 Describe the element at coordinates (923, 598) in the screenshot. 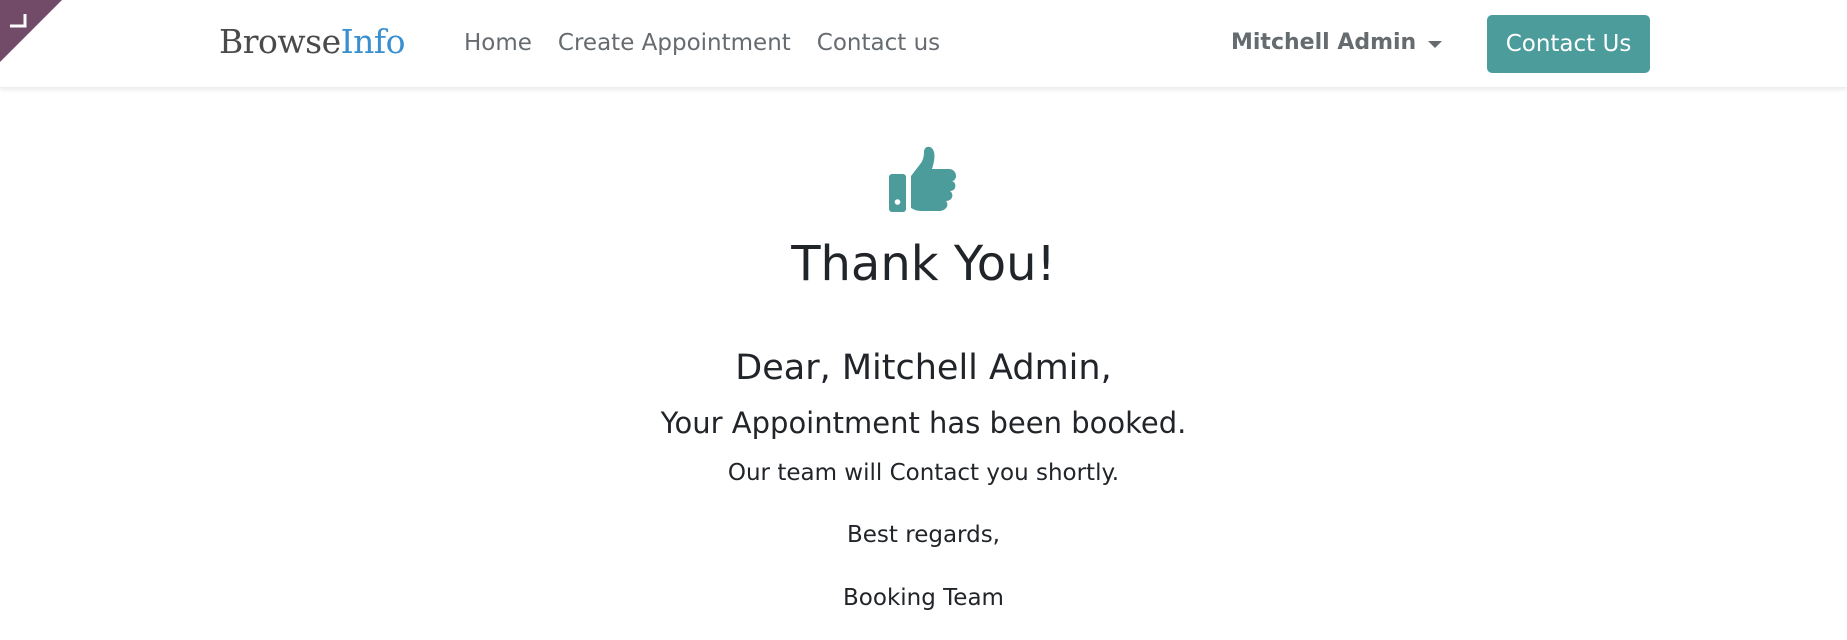

I see `team-signature: Booking Team` at that location.